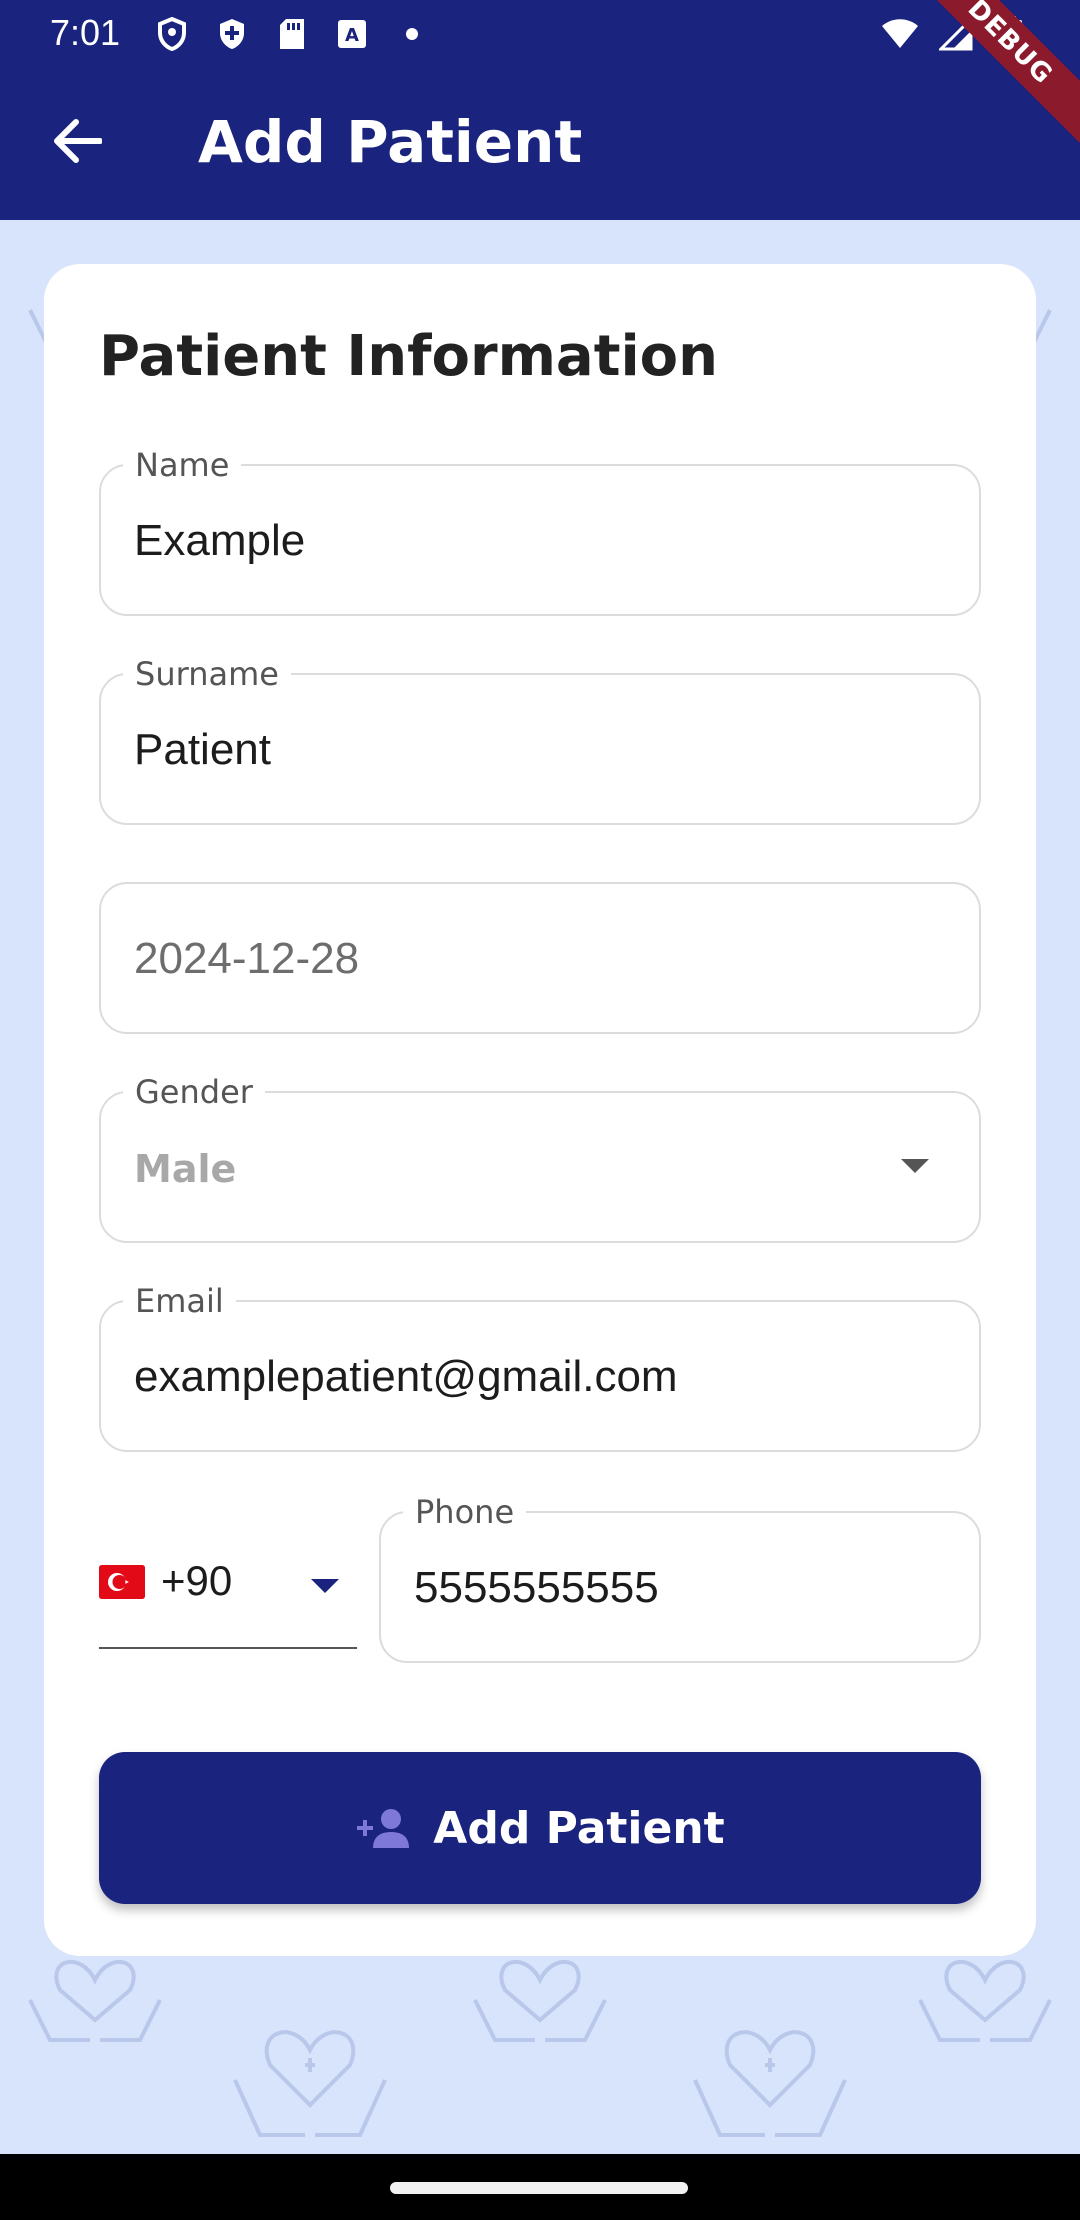  I want to click on svg-text: A, so click(352, 35).